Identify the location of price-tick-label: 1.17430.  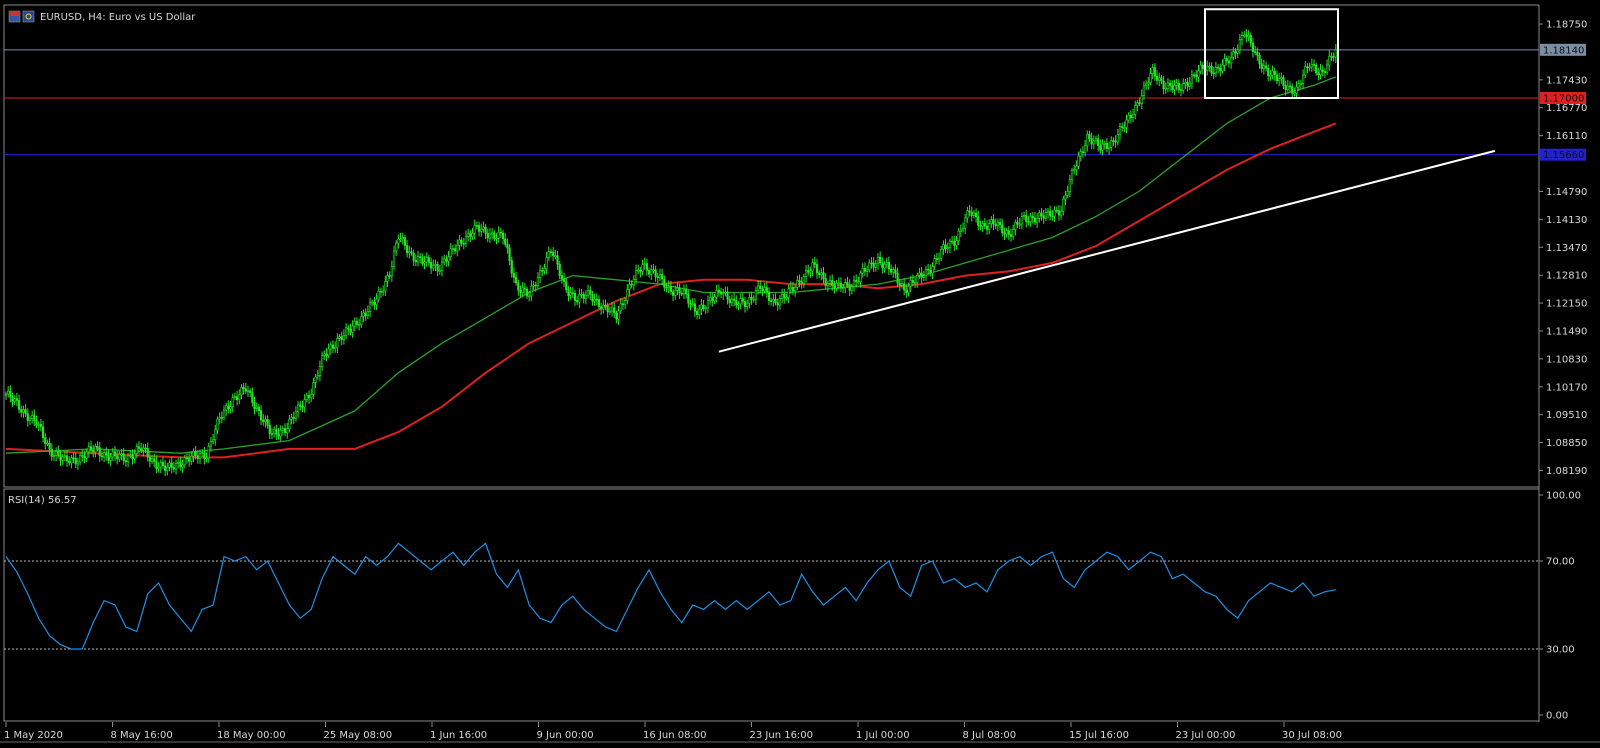
(1566, 80).